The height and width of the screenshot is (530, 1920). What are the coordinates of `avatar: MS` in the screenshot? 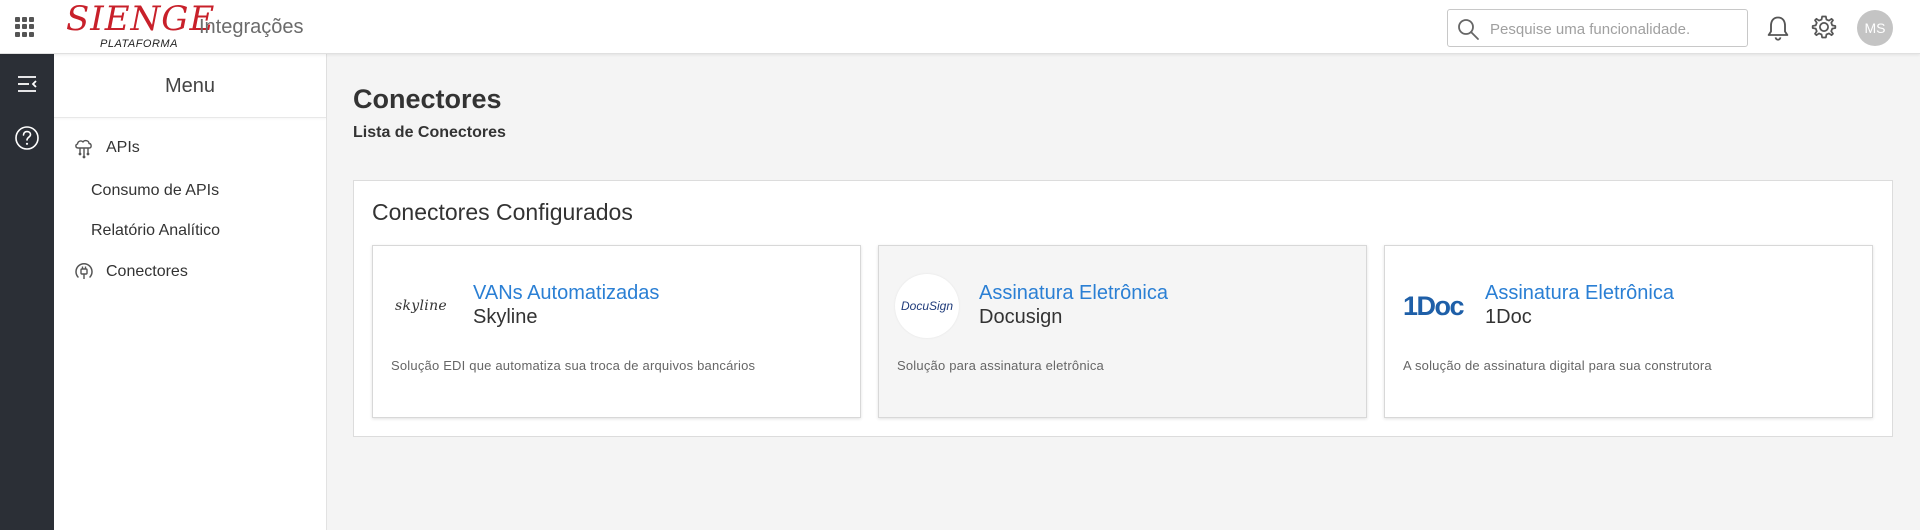 It's located at (1875, 28).